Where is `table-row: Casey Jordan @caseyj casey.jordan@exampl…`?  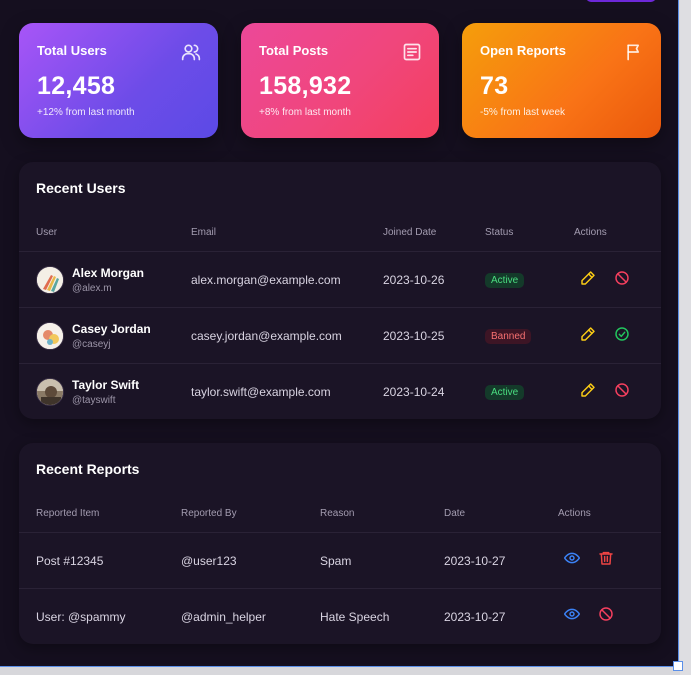 table-row: Casey Jordan @caseyj casey.jordan@exampl… is located at coordinates (340, 335).